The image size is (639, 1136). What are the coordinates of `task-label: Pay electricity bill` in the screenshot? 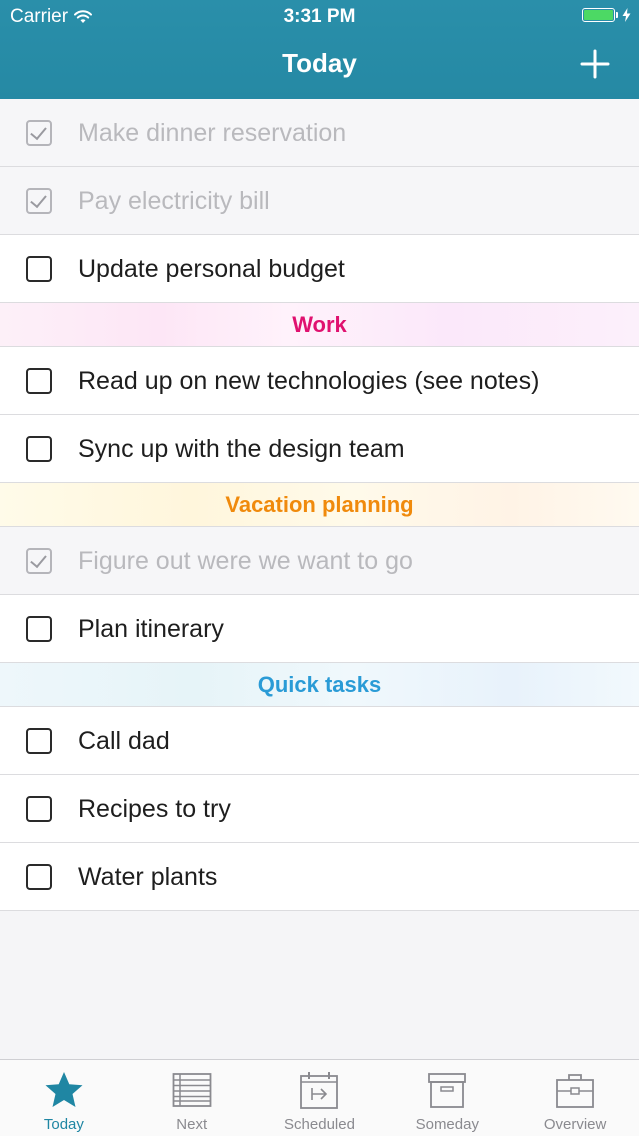 It's located at (174, 201).